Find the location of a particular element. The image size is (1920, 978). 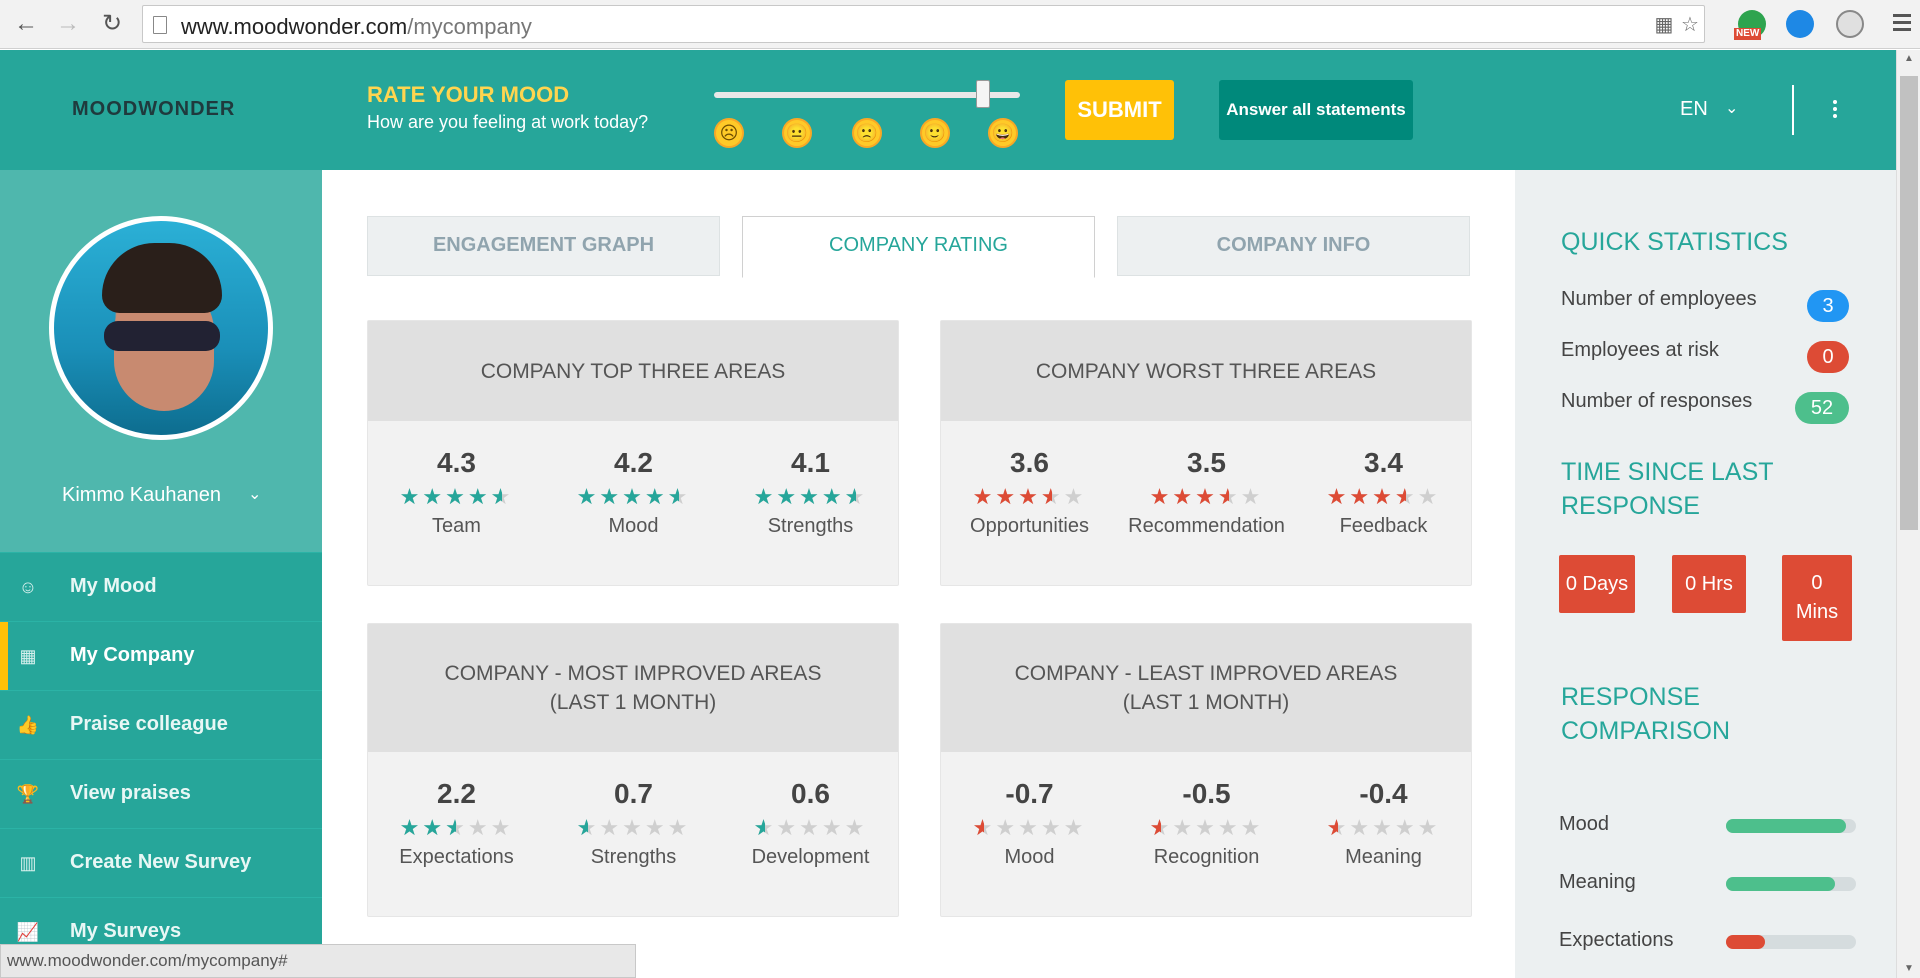

rating-label: Recognition is located at coordinates (1206, 857).